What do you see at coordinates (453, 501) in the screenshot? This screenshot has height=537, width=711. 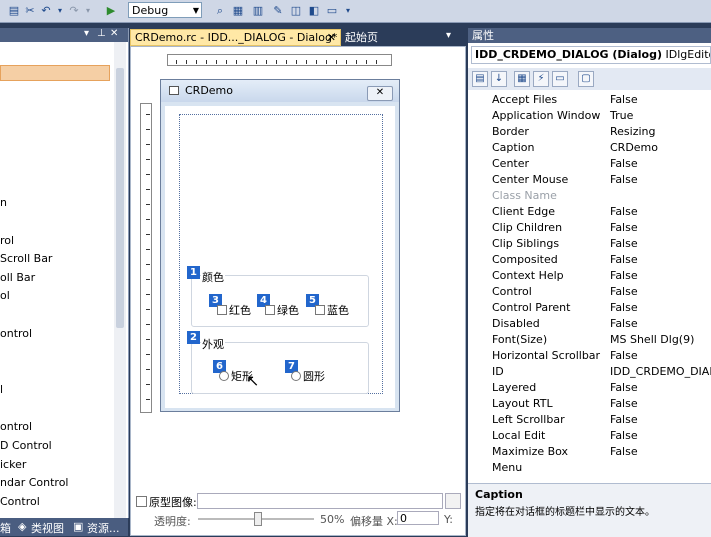 I see `browse-button` at bounding box center [453, 501].